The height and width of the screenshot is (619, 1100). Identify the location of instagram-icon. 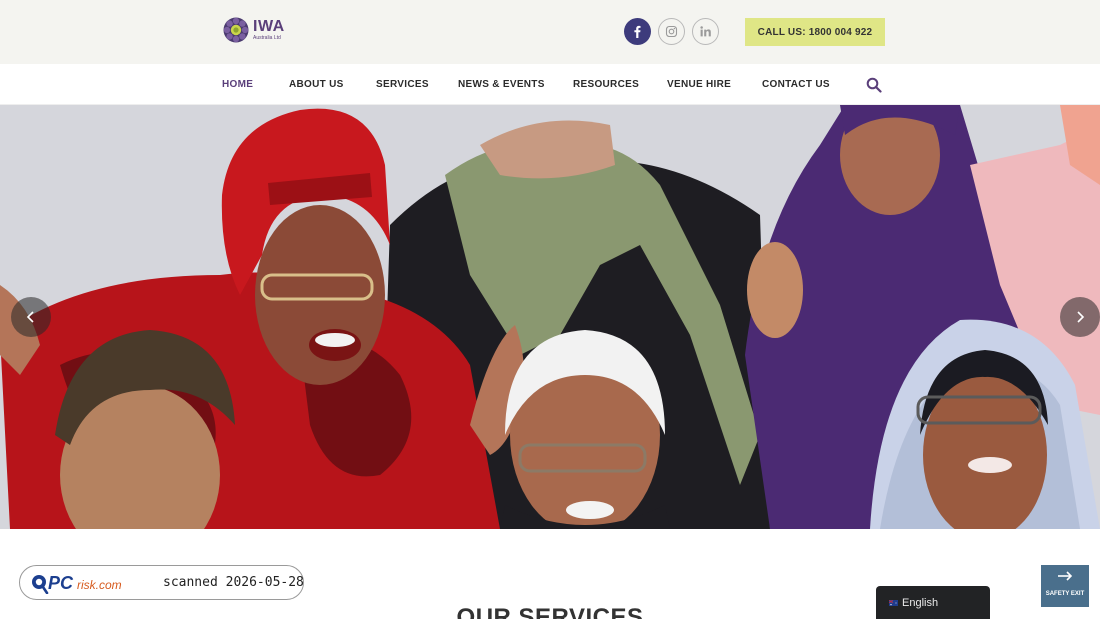
(671, 31).